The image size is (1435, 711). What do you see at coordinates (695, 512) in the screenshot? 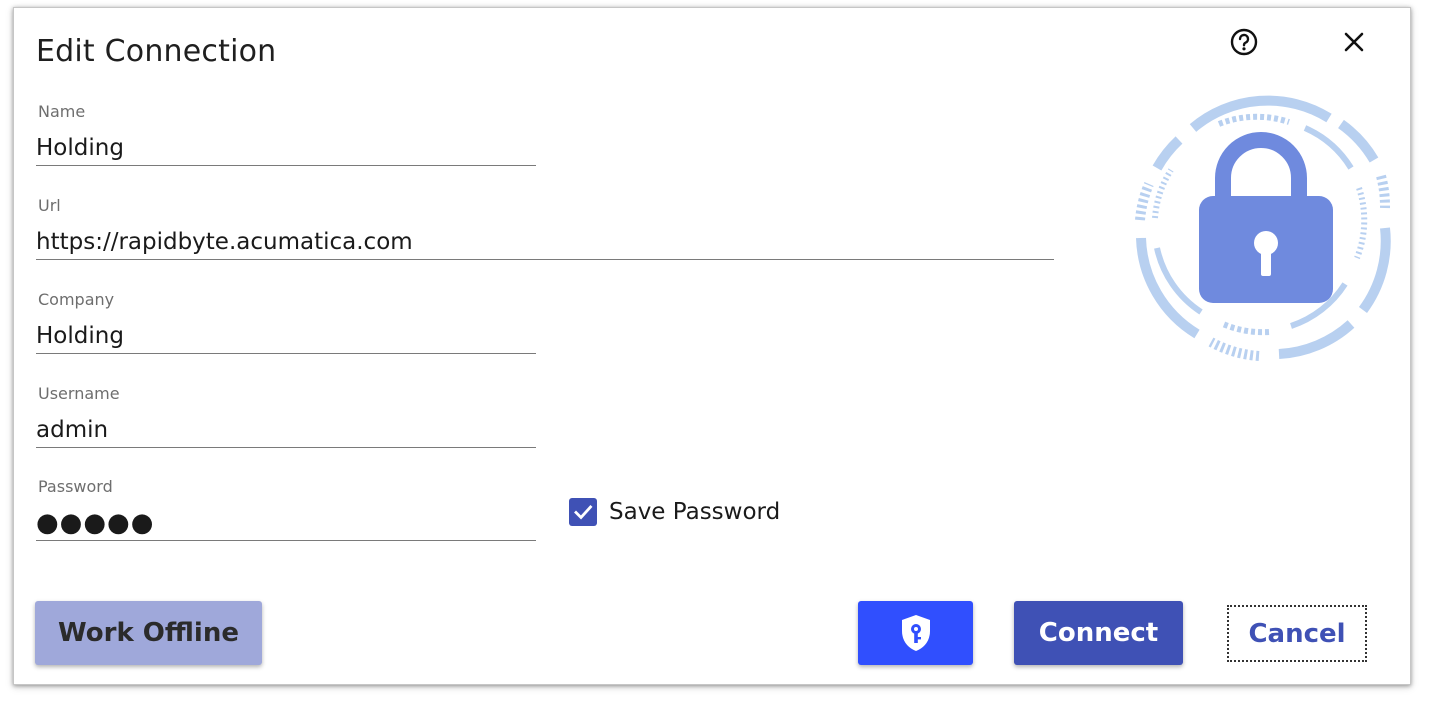
I see `save-password-label: Save Password` at bounding box center [695, 512].